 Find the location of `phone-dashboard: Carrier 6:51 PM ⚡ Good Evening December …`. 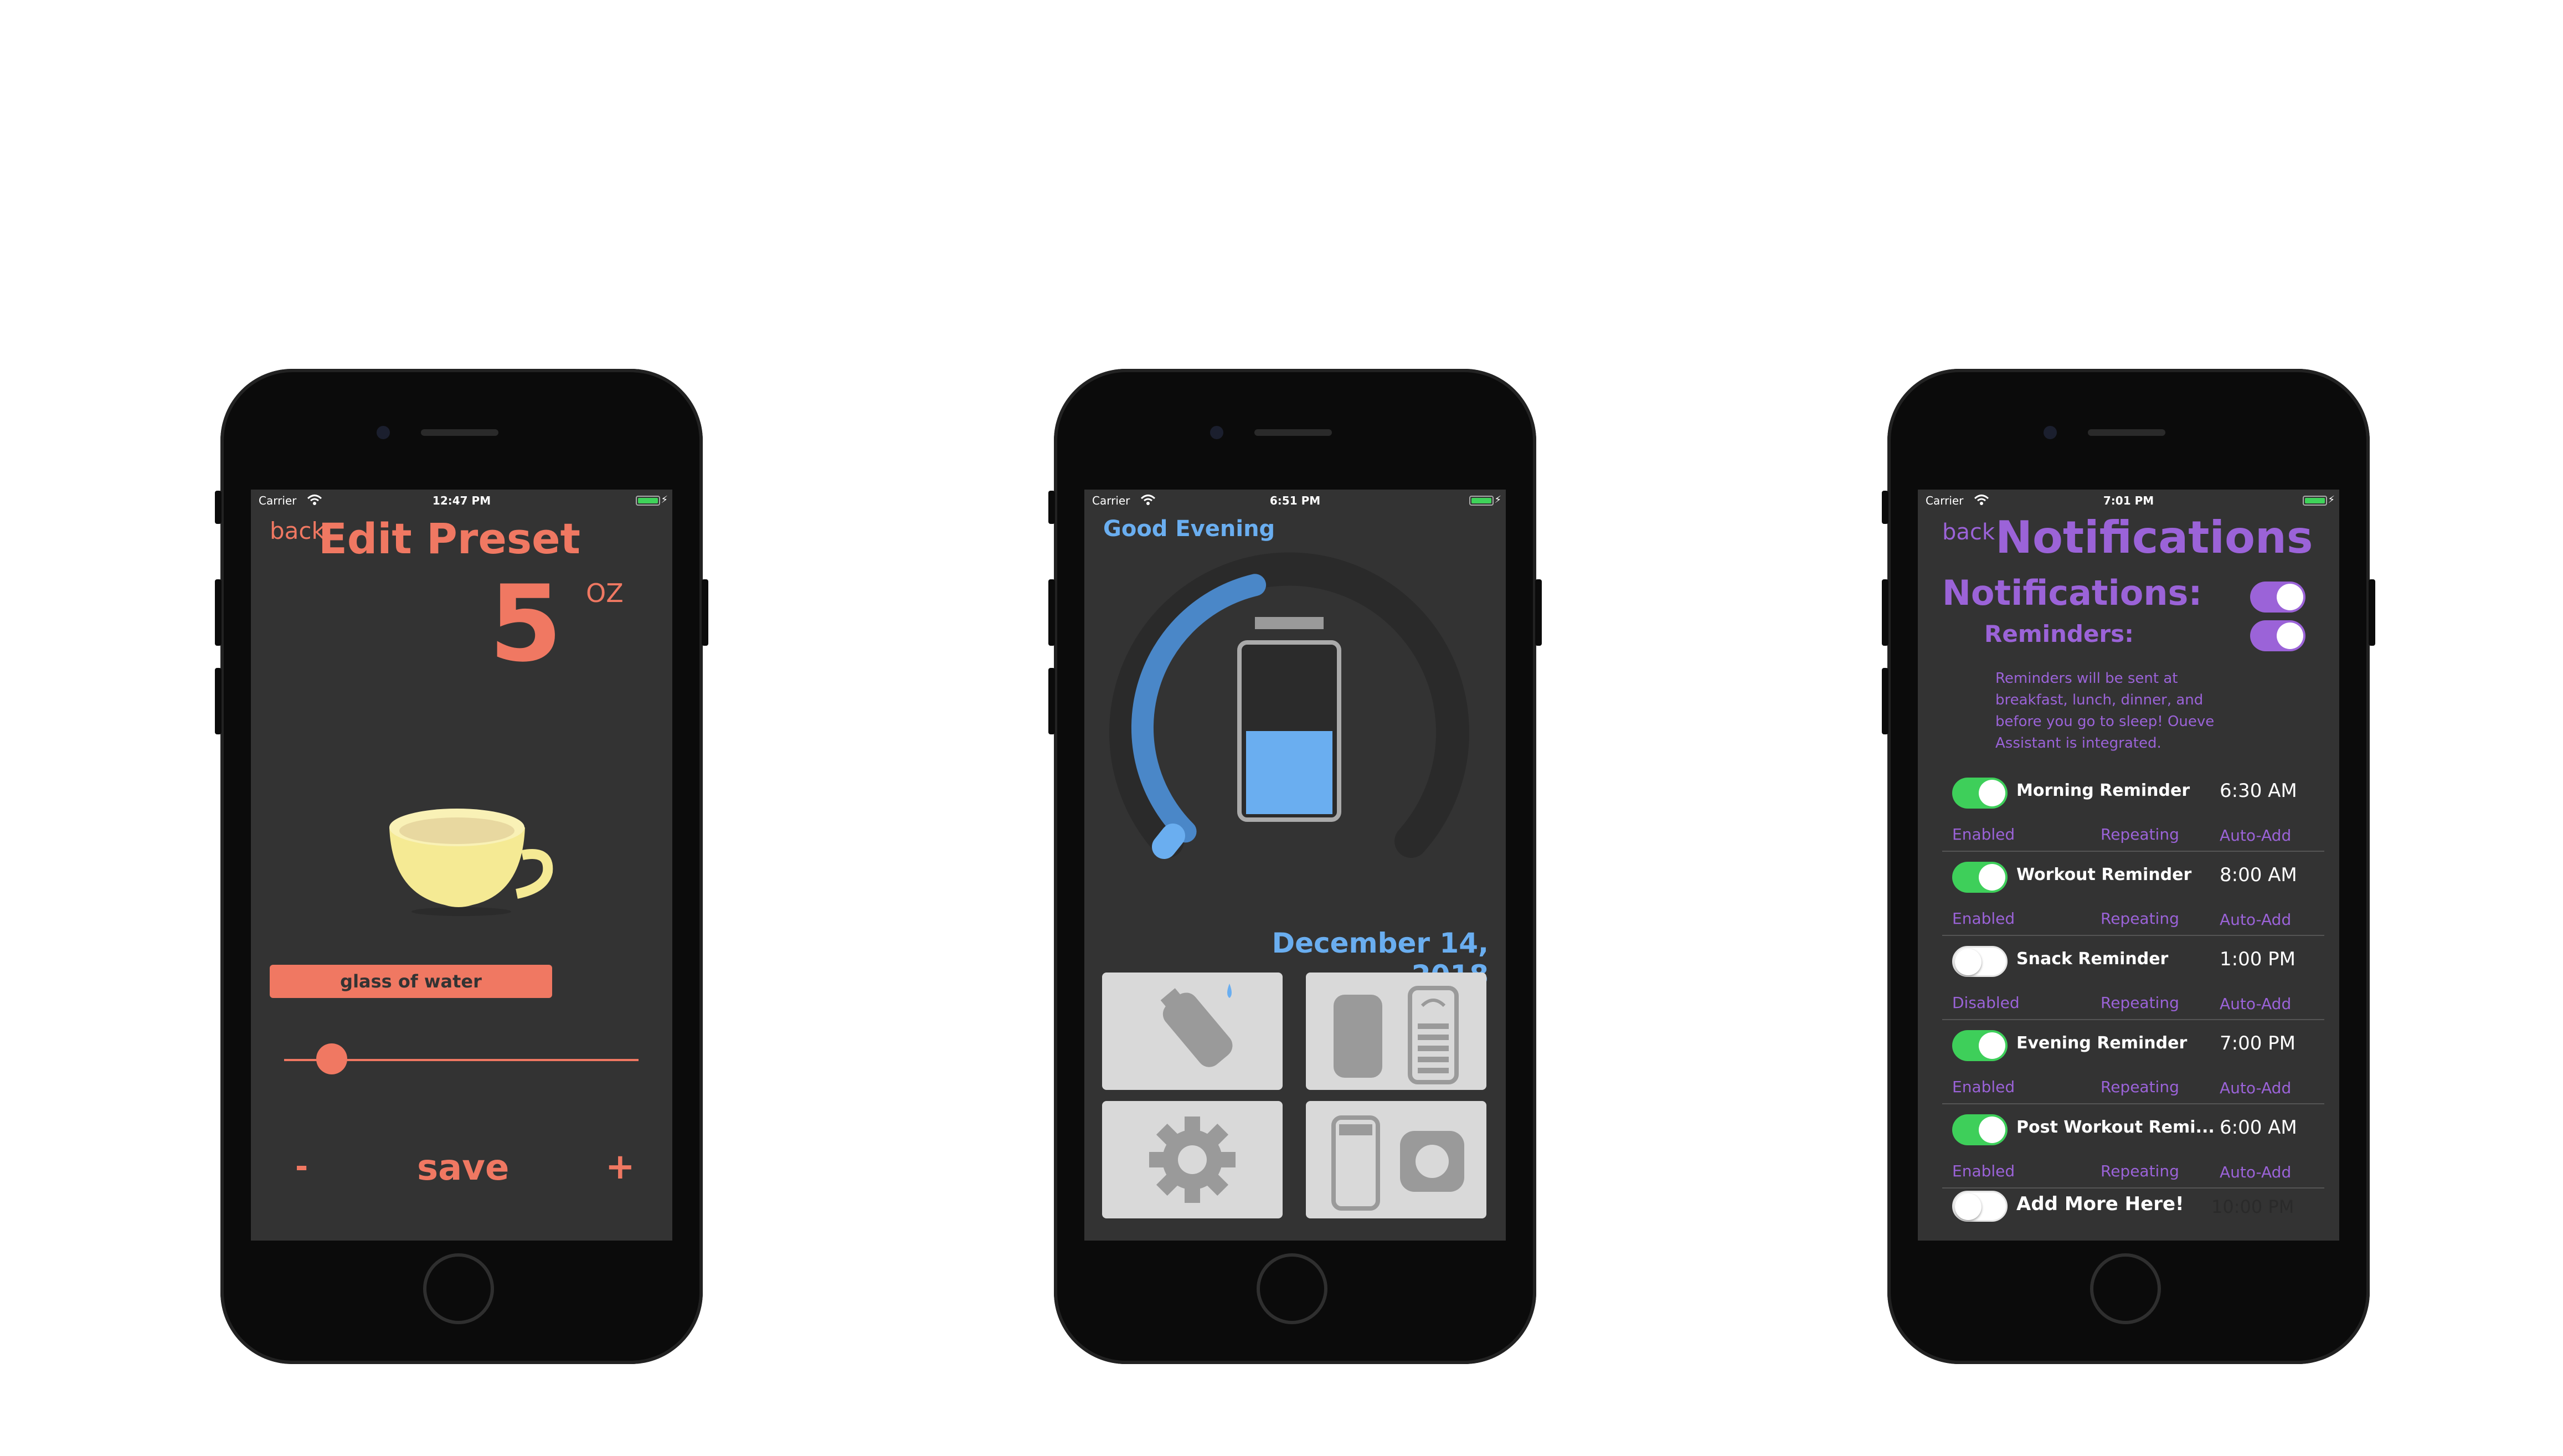

phone-dashboard: Carrier 6:51 PM ⚡ Good Evening December … is located at coordinates (1295, 866).